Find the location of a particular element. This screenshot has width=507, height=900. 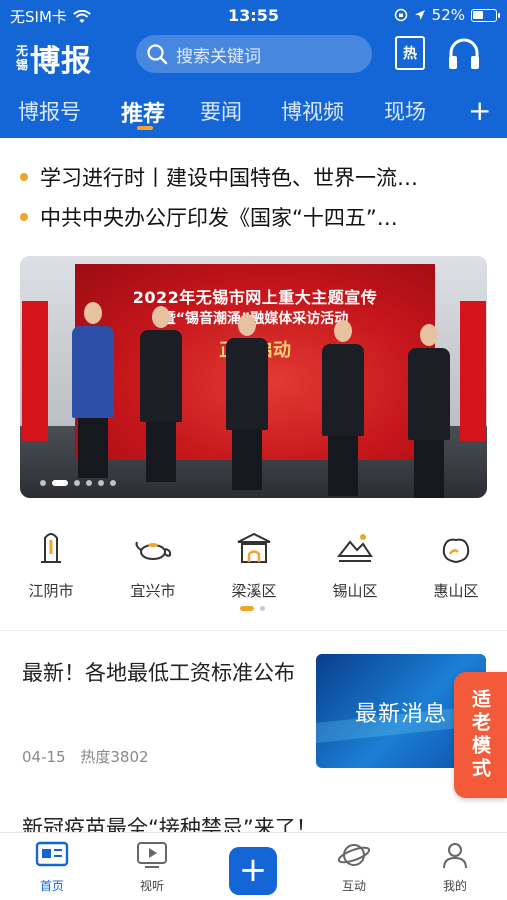

tab-news: 要闻 is located at coordinates (221, 111).